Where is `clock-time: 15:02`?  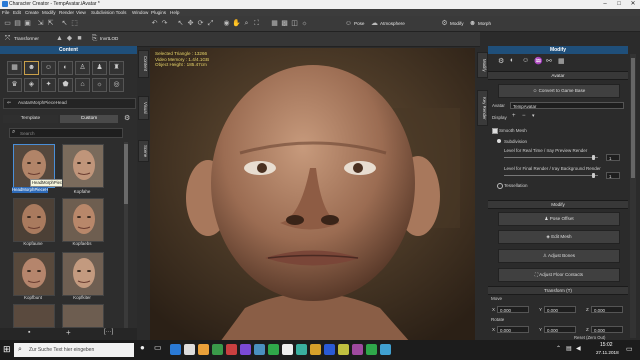 clock-time: 15:02 is located at coordinates (606, 345).